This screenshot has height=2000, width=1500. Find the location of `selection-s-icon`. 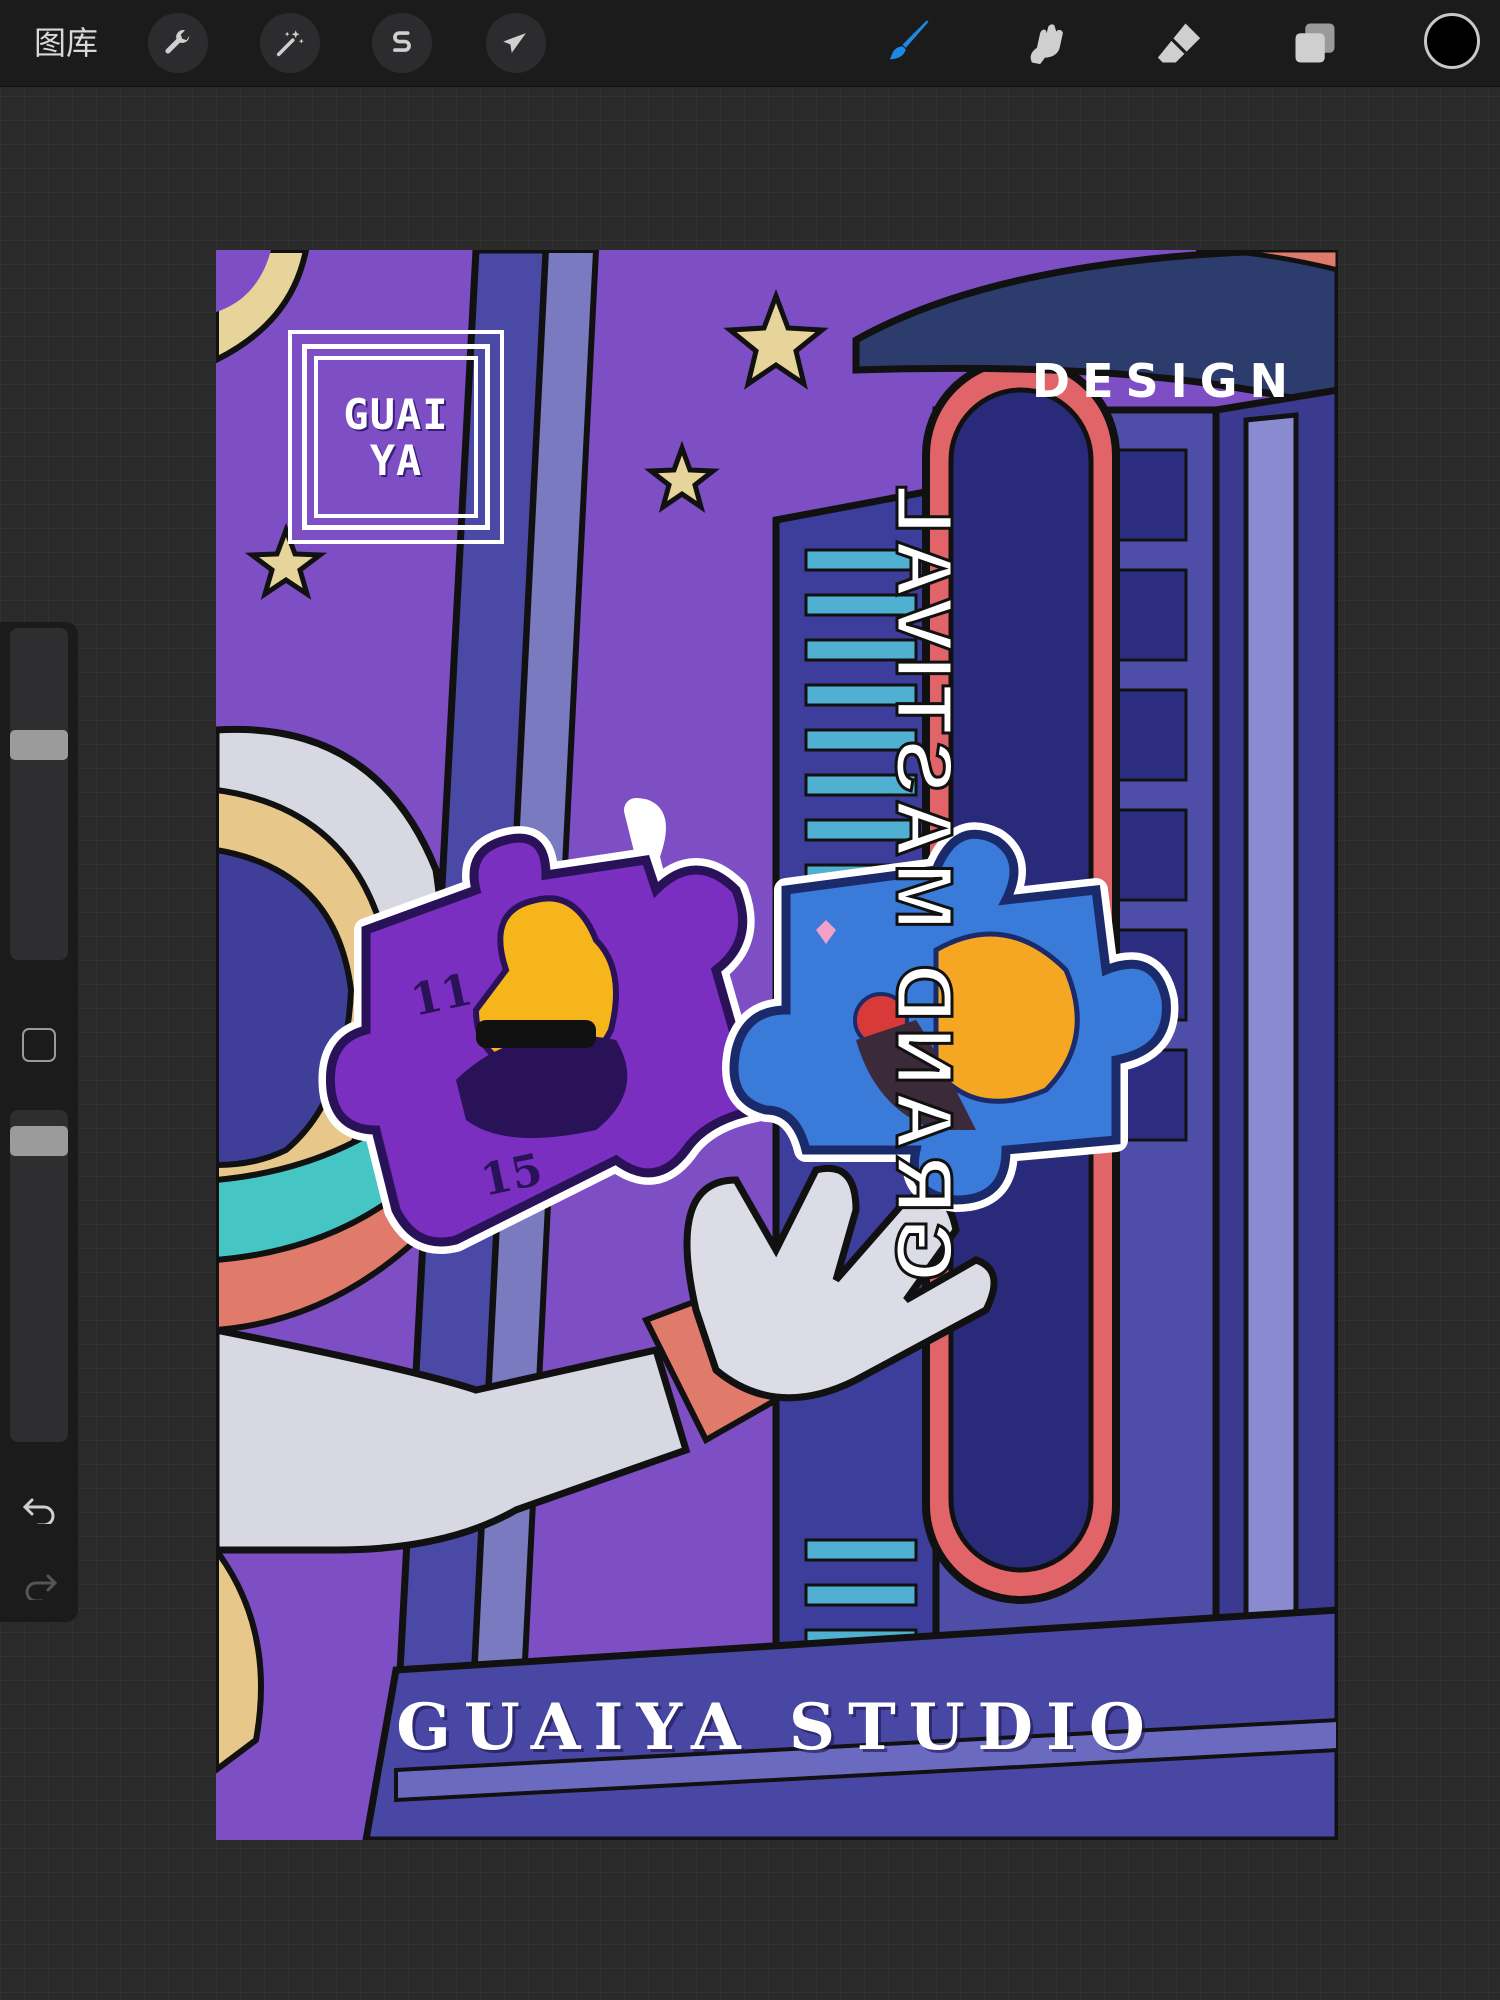

selection-s-icon is located at coordinates (402, 43).